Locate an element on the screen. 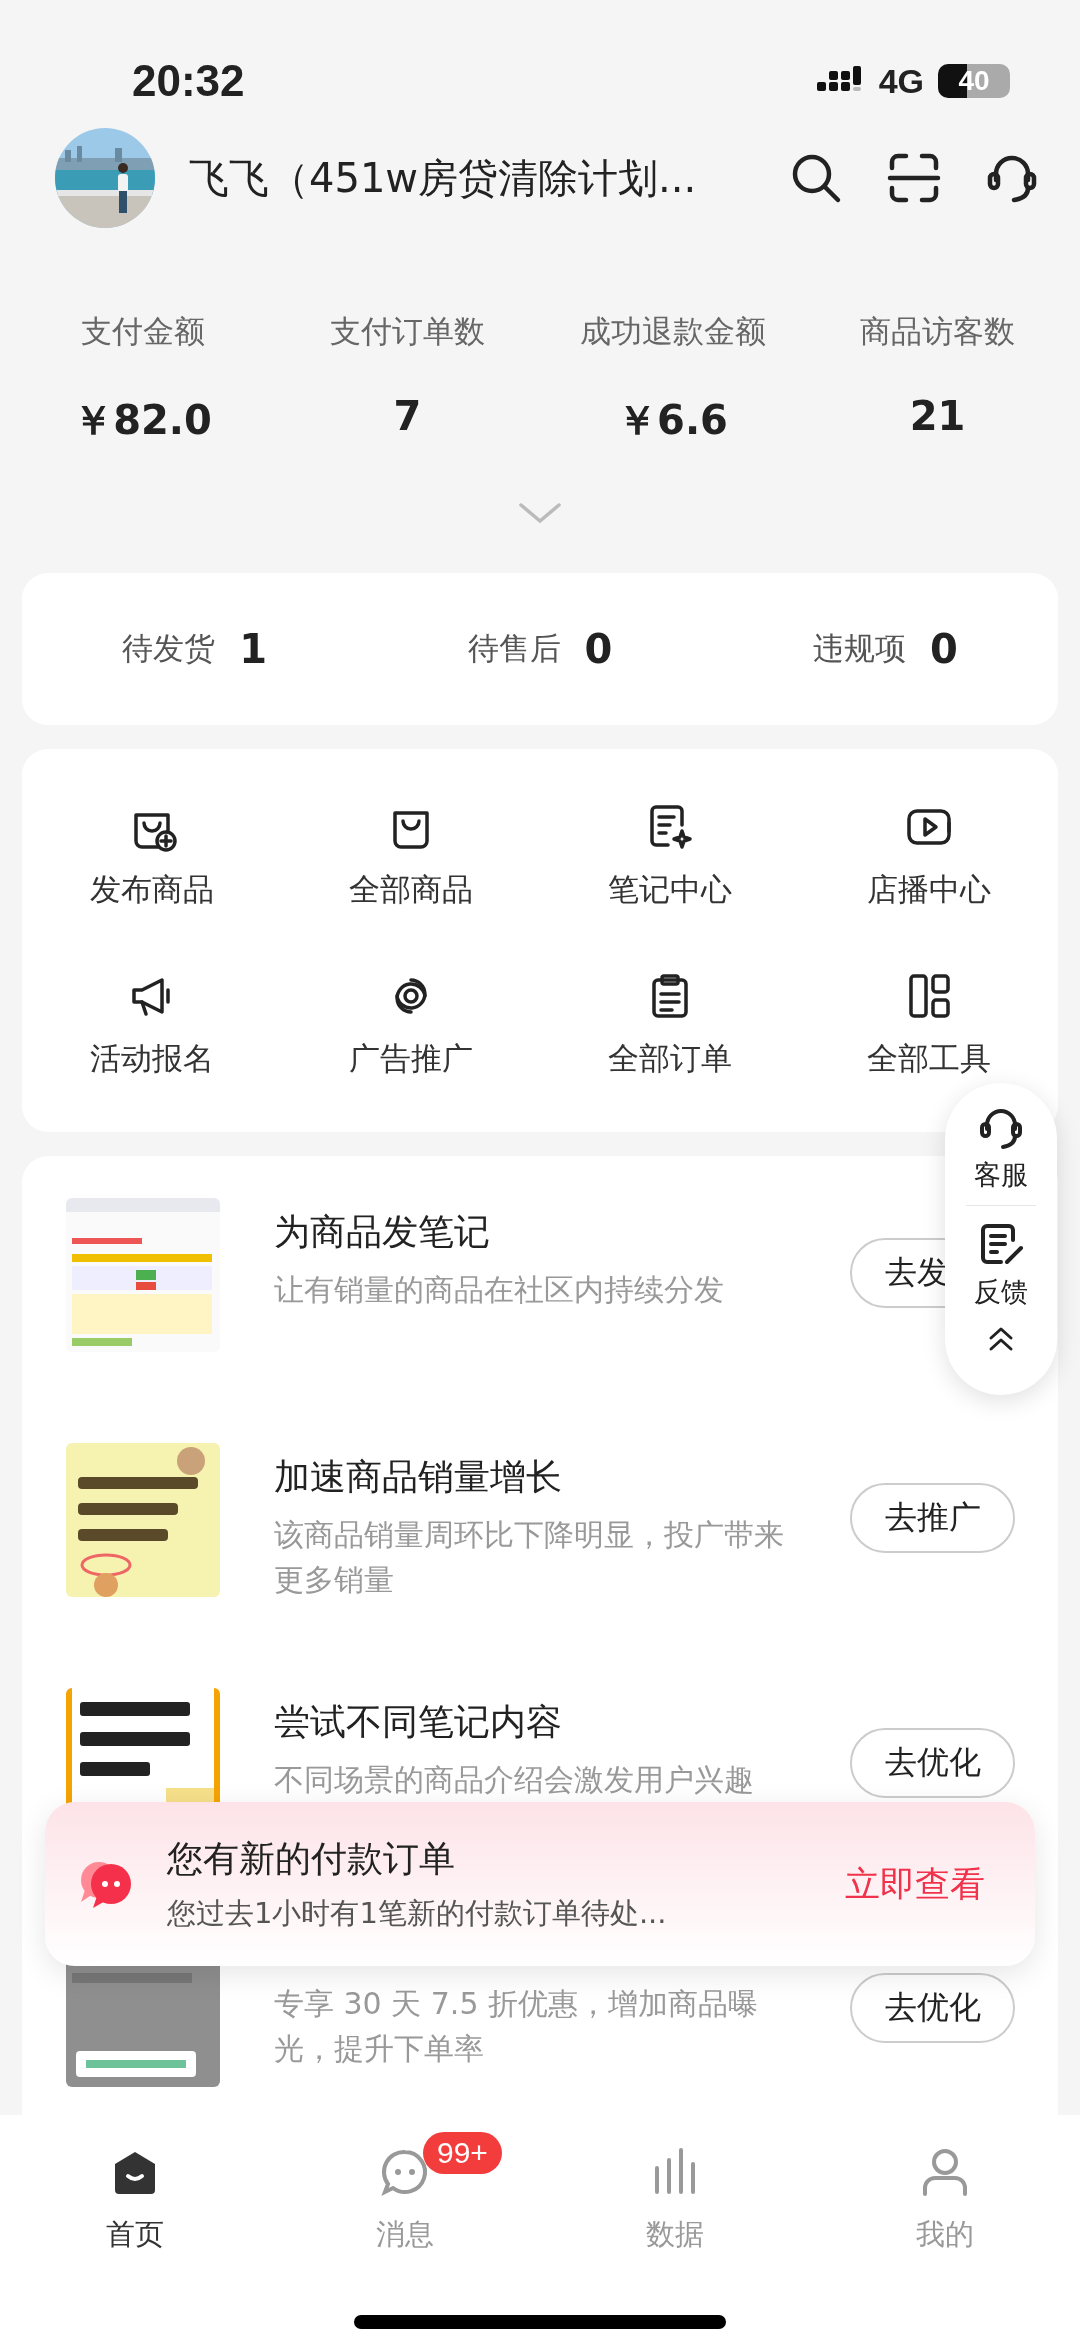 This screenshot has height=2341, width=1080. task-description: 该商品销量周环比下降明显，投广带来更多销量 is located at coordinates (529, 1557).